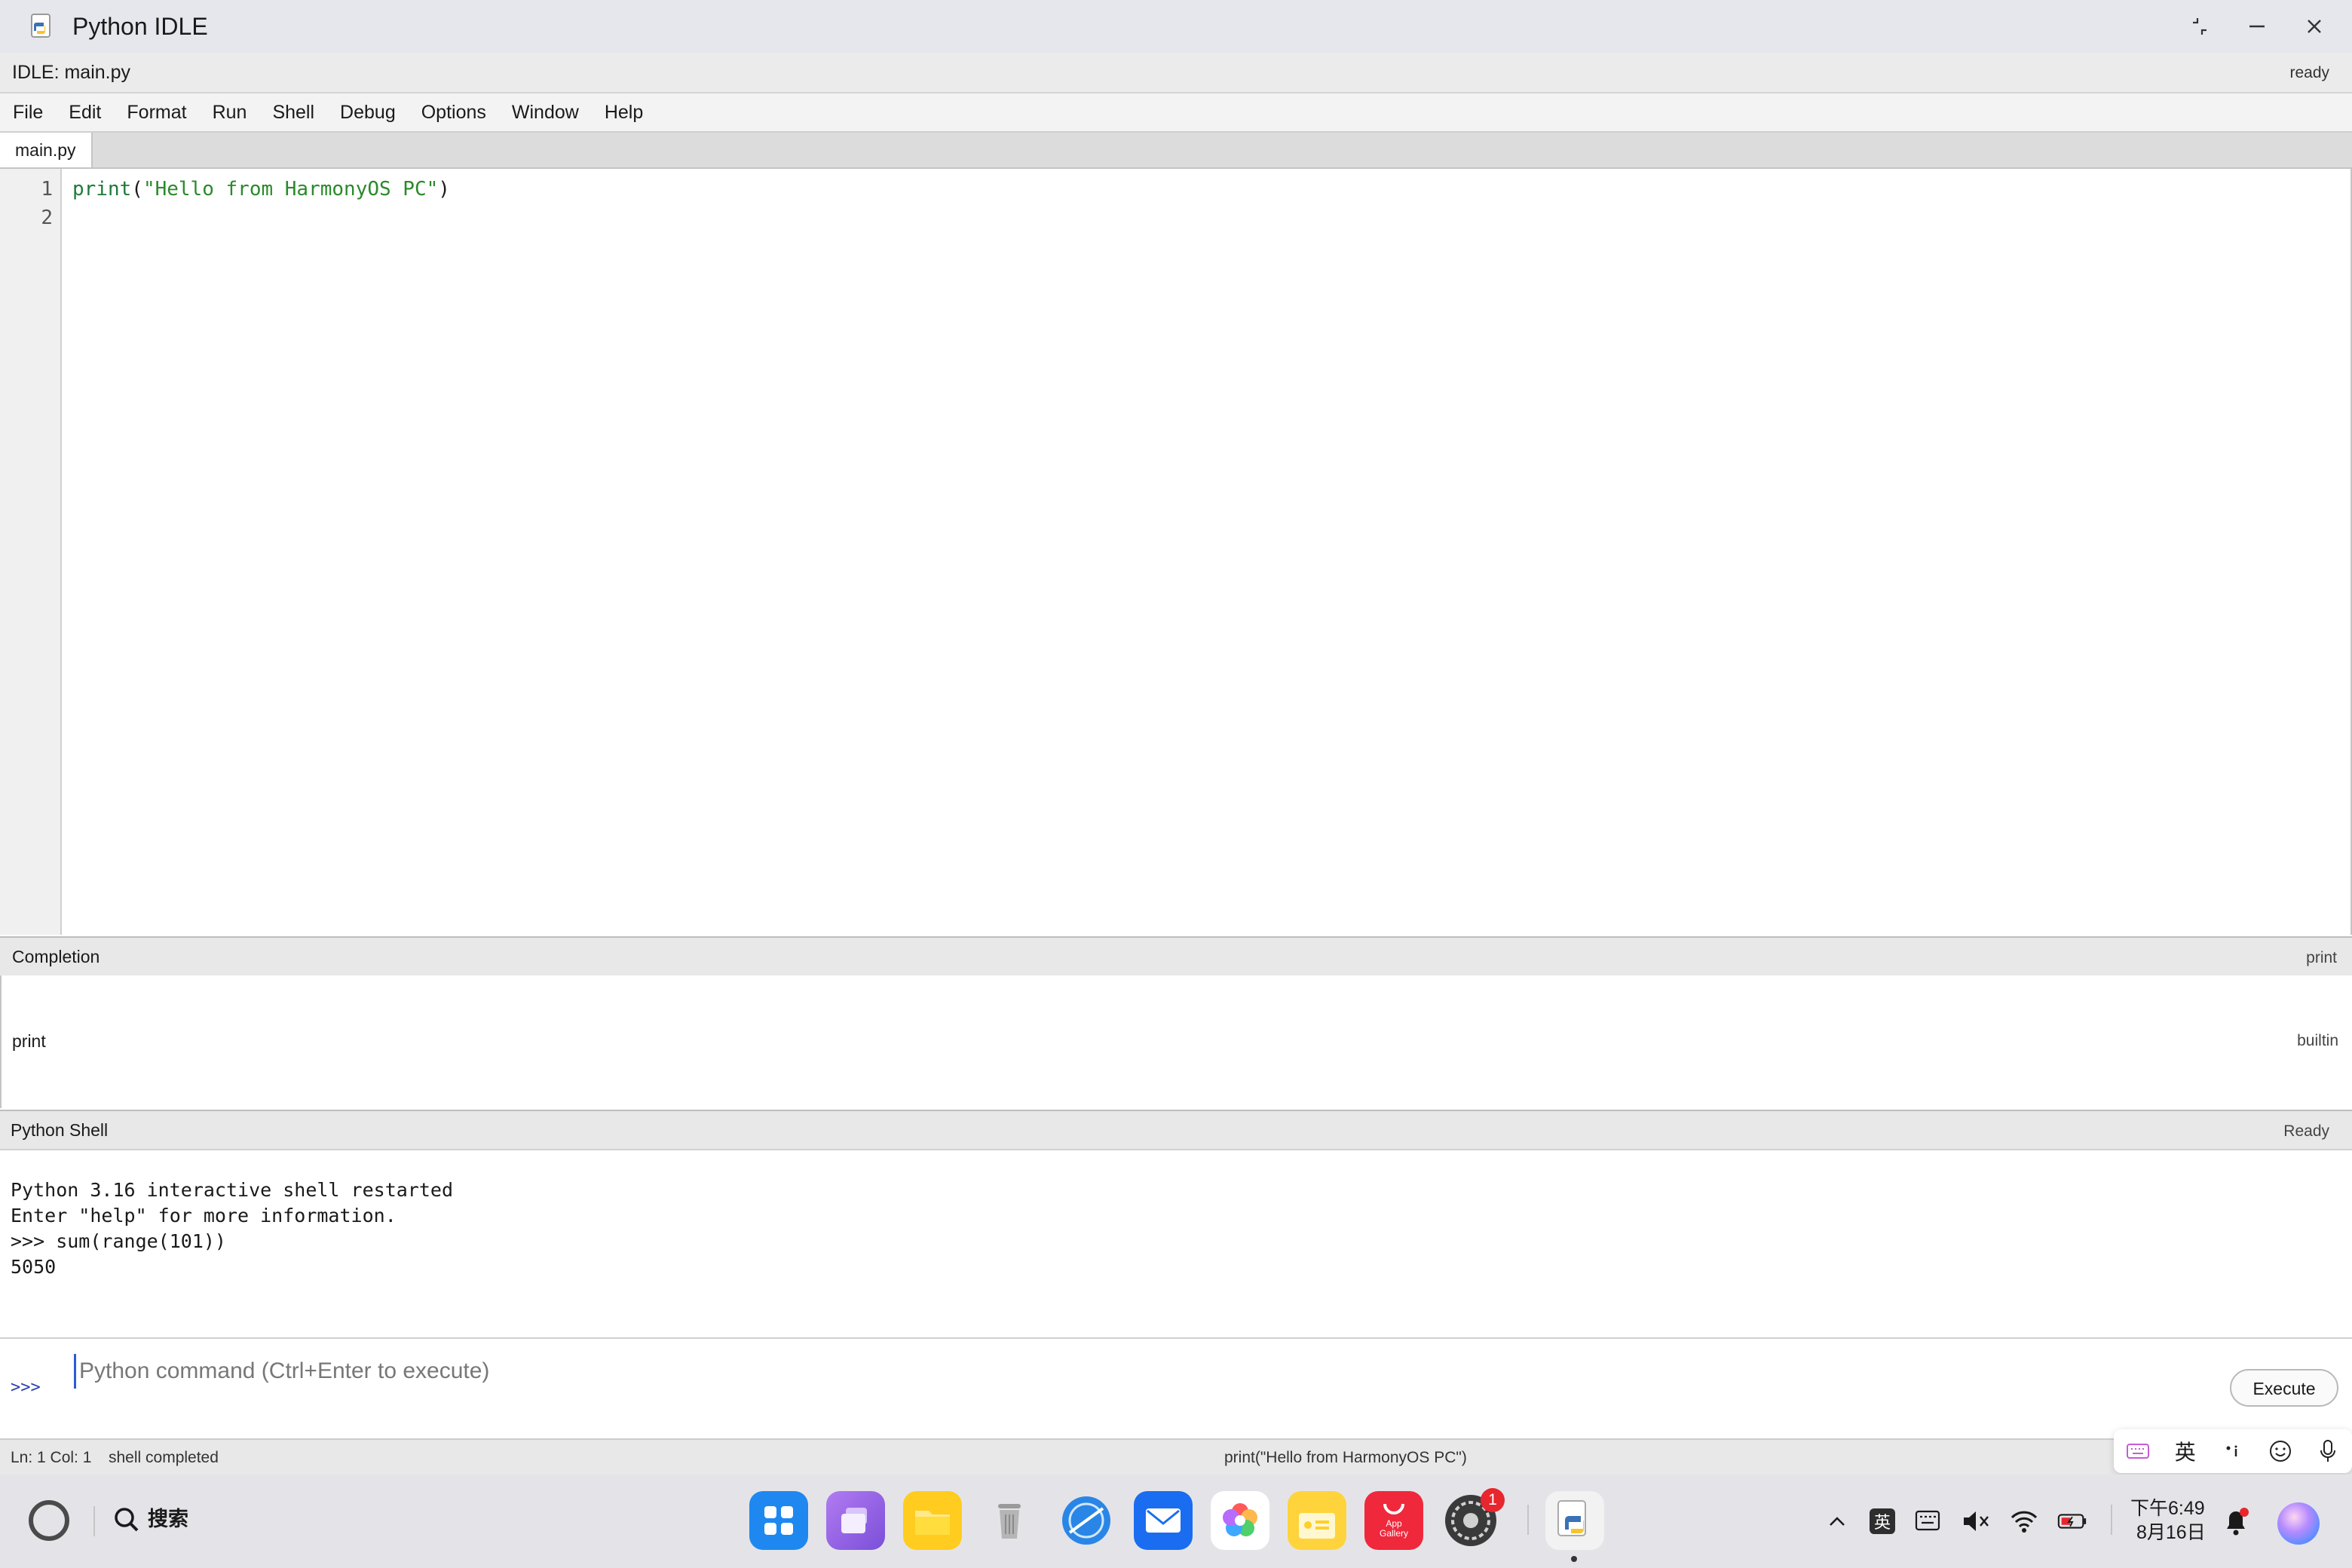 This screenshot has height=1568, width=2352. What do you see at coordinates (2328, 1451) in the screenshot?
I see `microphone-icon` at bounding box center [2328, 1451].